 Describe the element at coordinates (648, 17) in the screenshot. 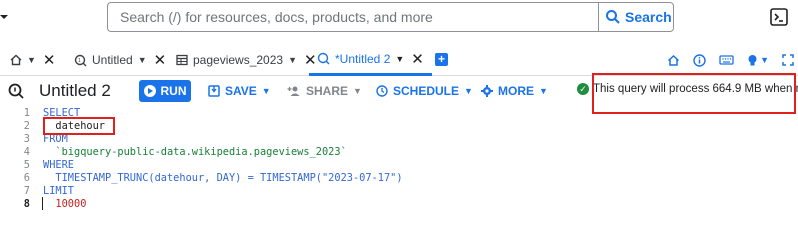

I see `search-button-label: Search` at that location.